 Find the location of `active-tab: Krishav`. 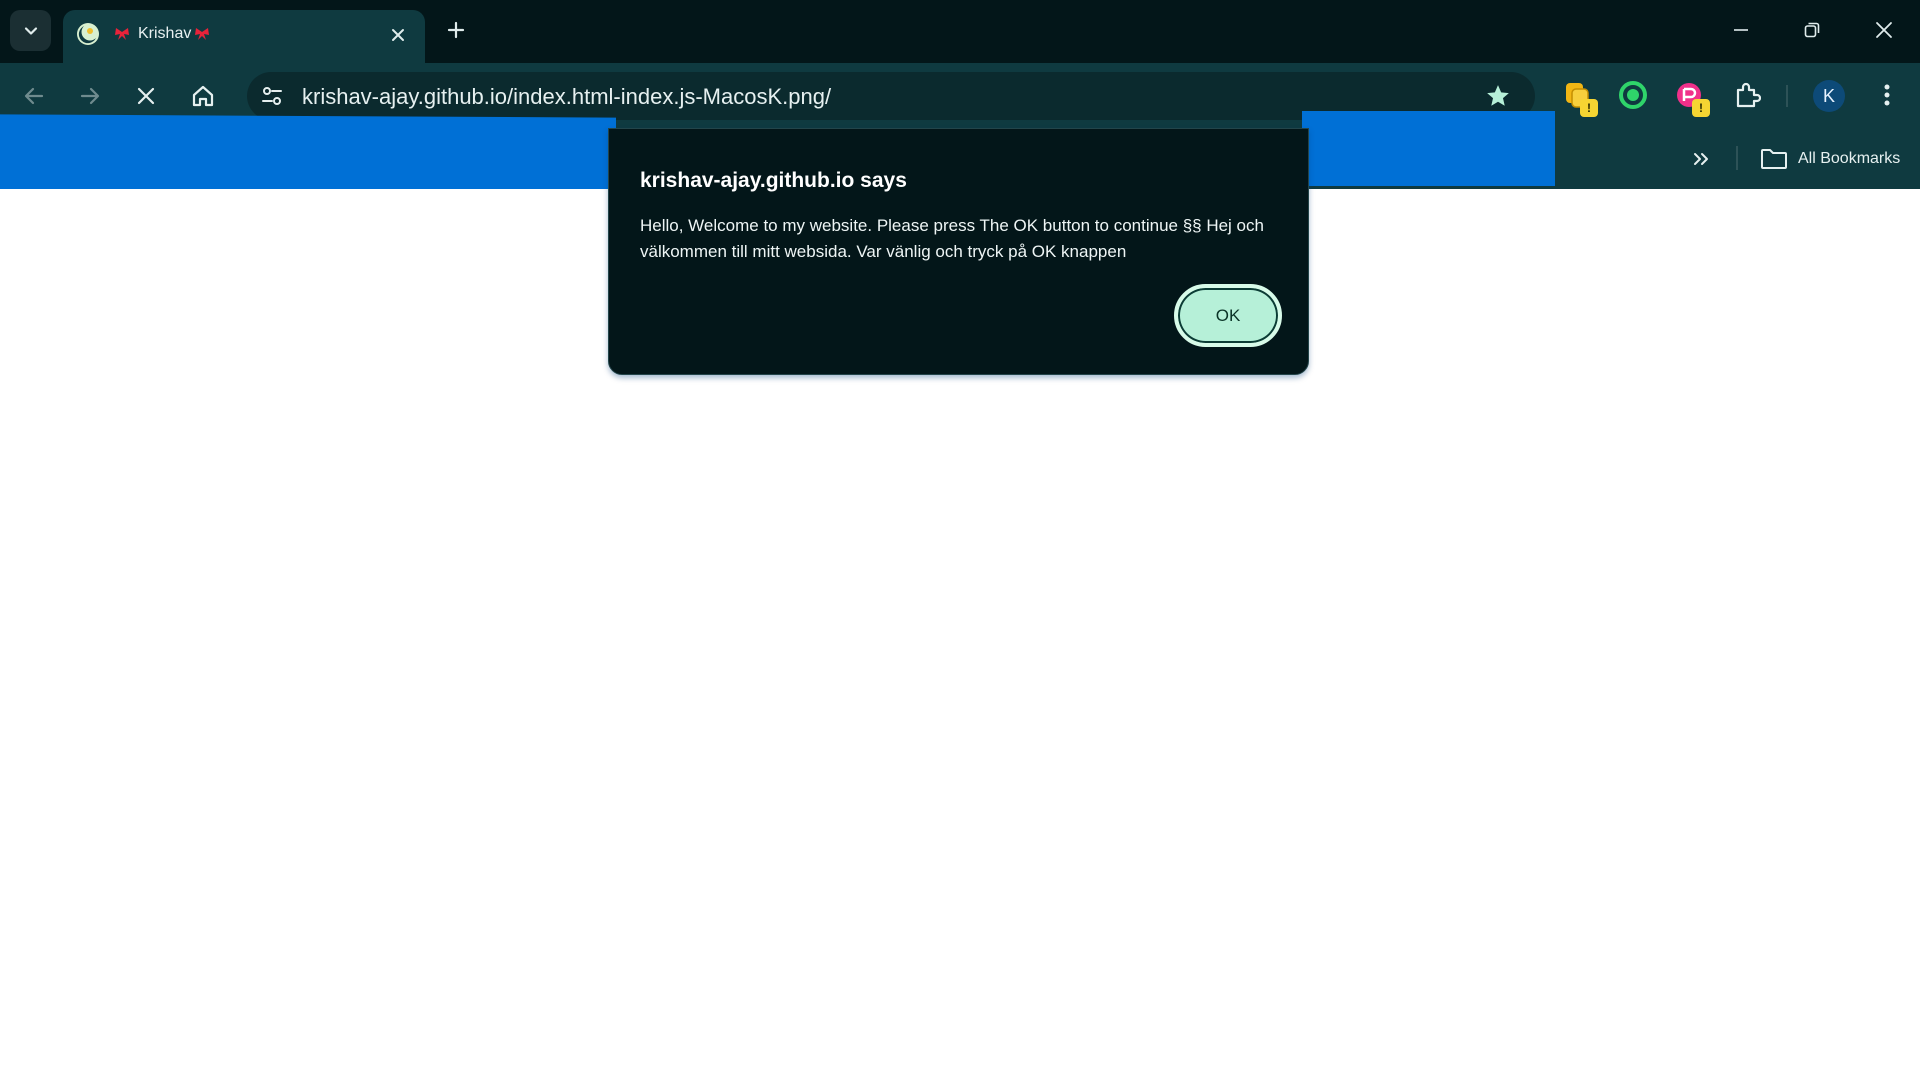

active-tab: Krishav is located at coordinates (244, 36).